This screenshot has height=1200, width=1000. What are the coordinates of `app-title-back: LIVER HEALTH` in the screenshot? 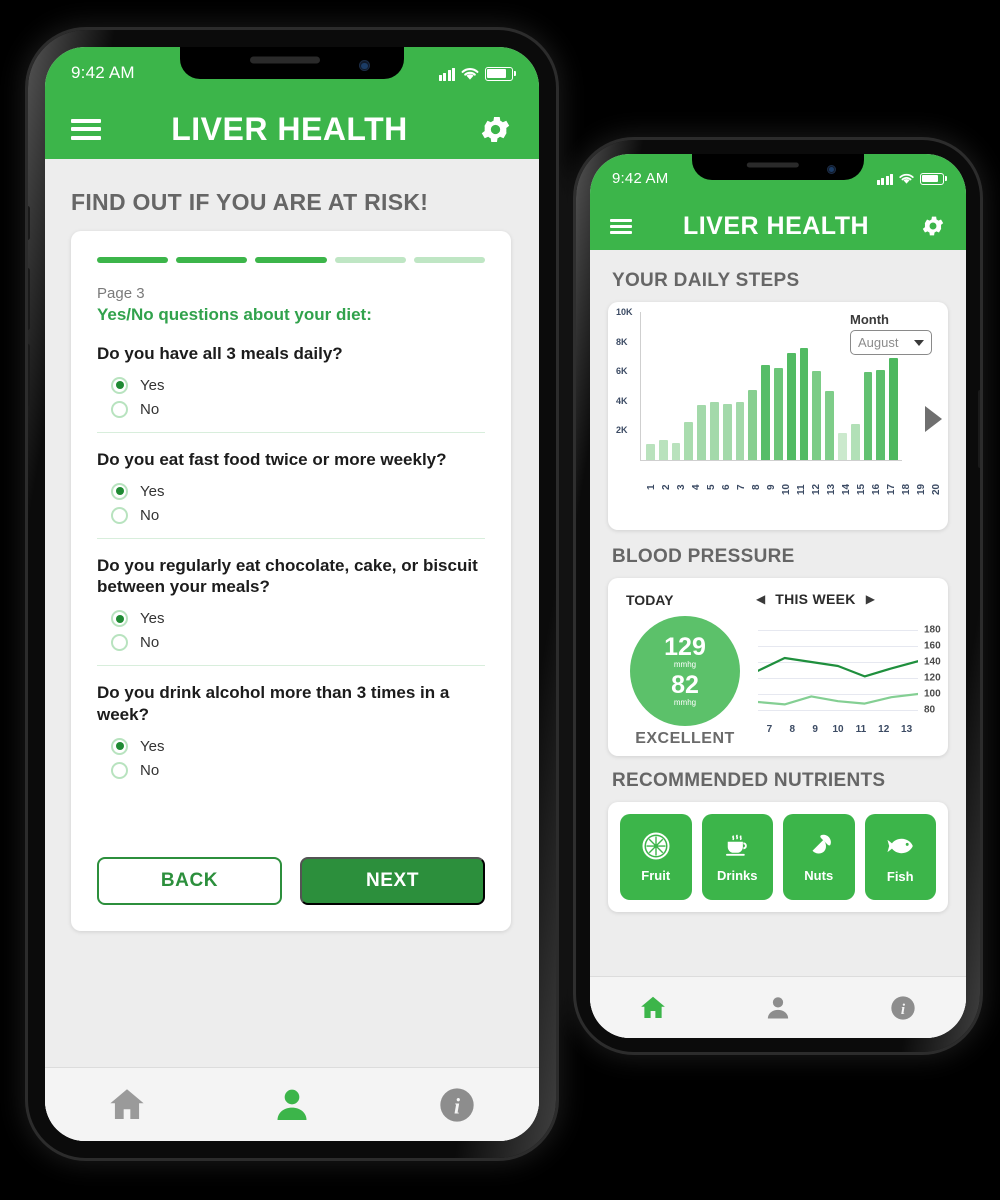 It's located at (776, 225).